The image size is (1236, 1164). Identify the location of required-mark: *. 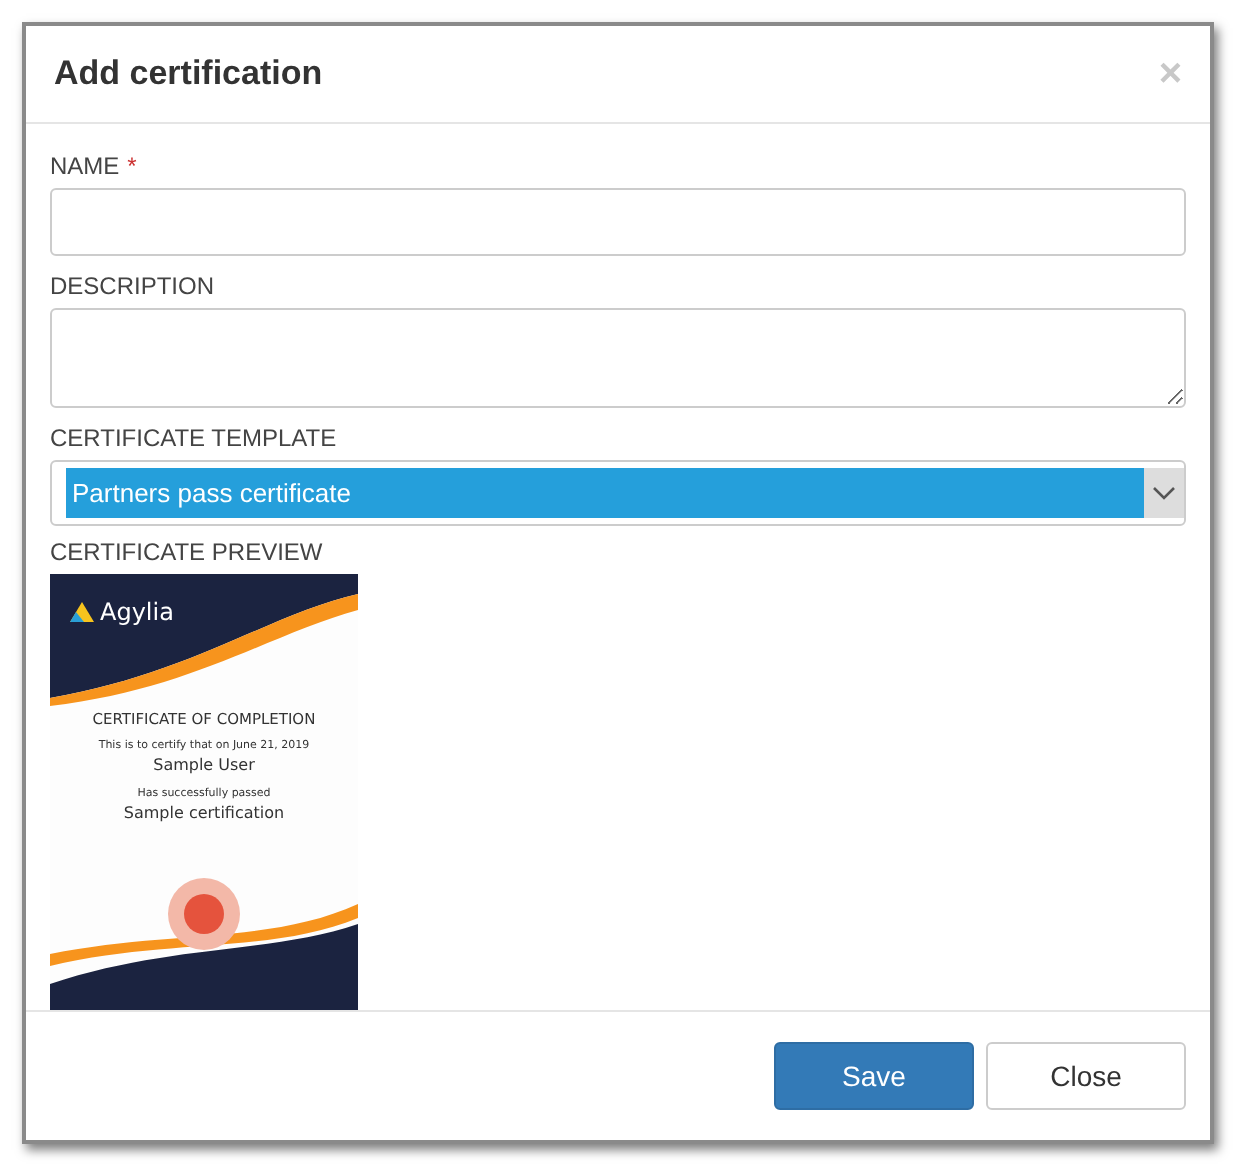
(132, 166).